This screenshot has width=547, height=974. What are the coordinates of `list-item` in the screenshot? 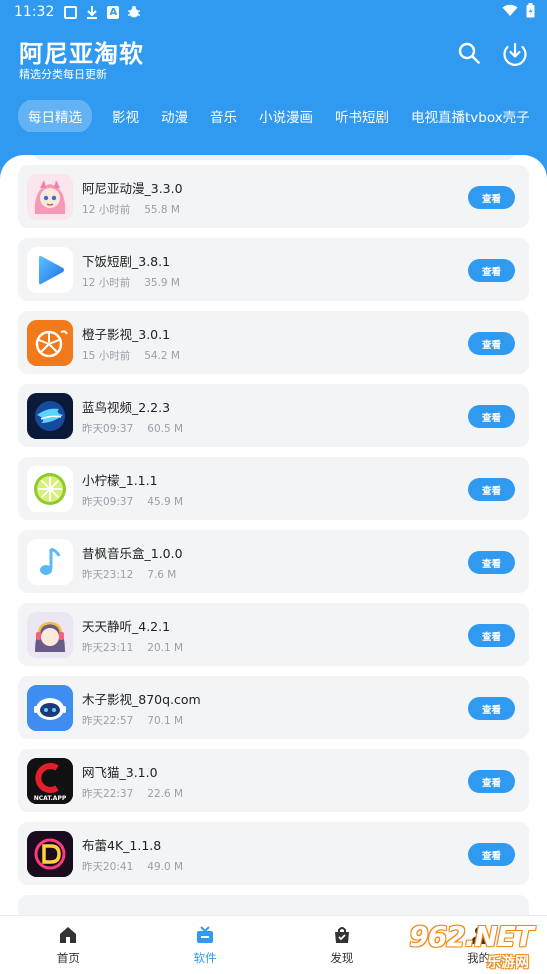 It's located at (273, 905).